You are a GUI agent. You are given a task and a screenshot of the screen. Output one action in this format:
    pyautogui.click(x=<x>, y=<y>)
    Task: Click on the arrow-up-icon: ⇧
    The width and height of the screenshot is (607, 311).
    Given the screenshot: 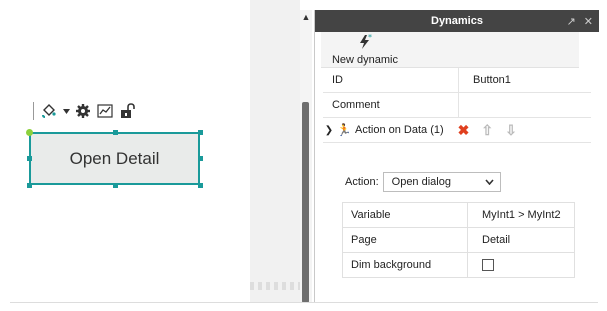 What is the action you would take?
    pyautogui.click(x=487, y=130)
    